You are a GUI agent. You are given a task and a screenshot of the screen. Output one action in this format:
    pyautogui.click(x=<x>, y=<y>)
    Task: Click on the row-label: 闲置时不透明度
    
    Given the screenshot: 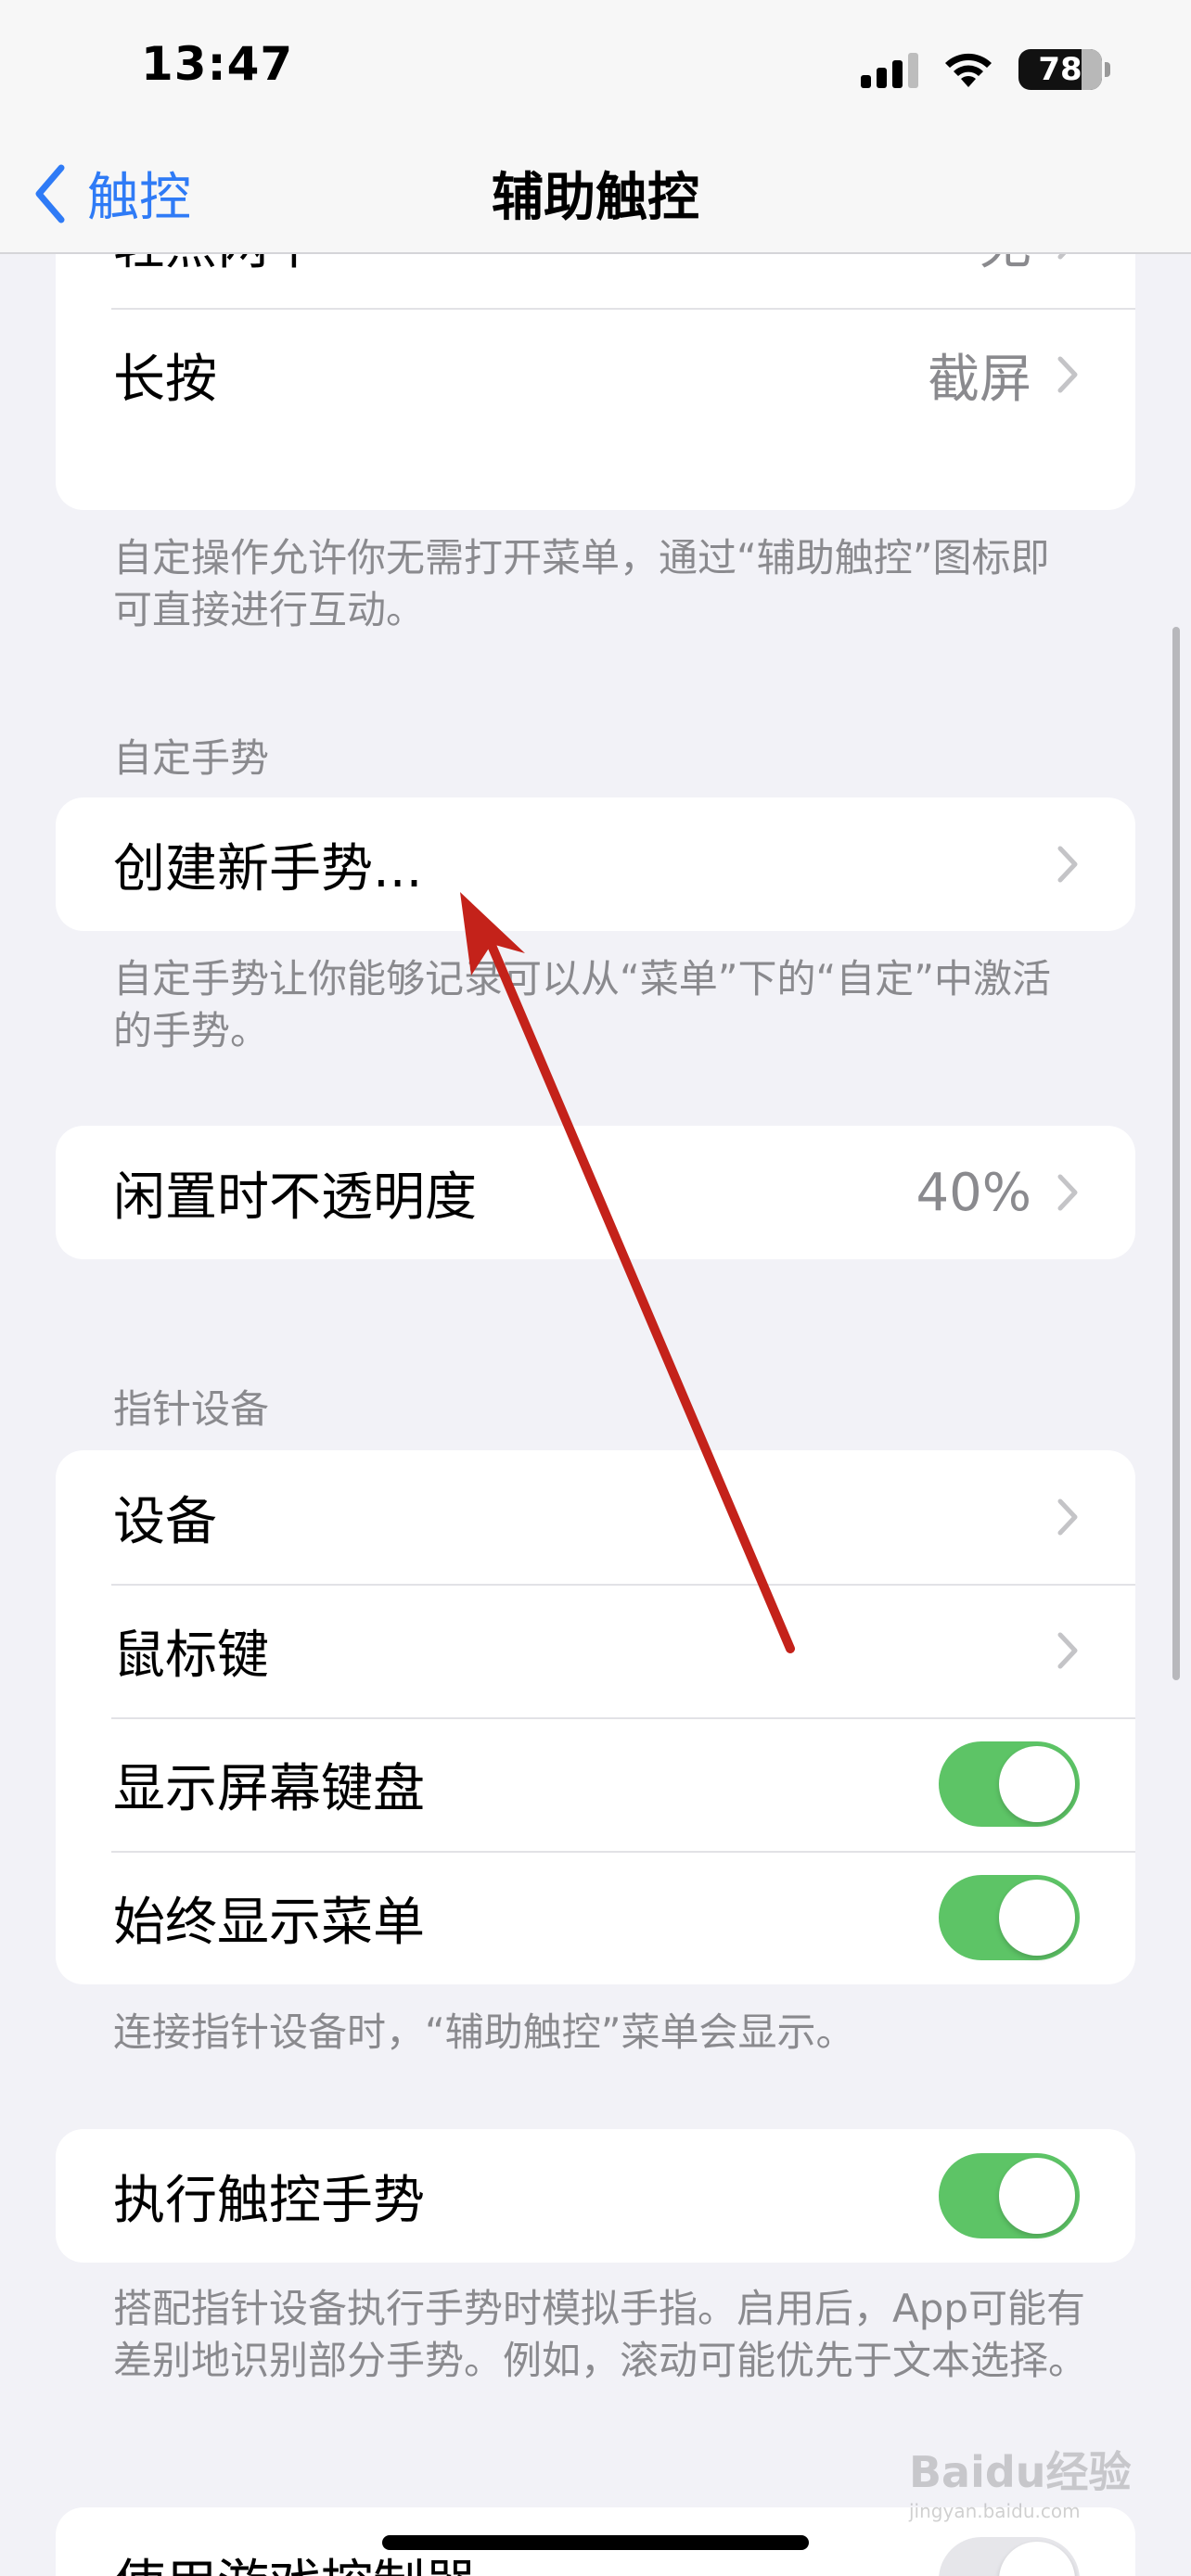 What is the action you would take?
    pyautogui.click(x=295, y=1197)
    